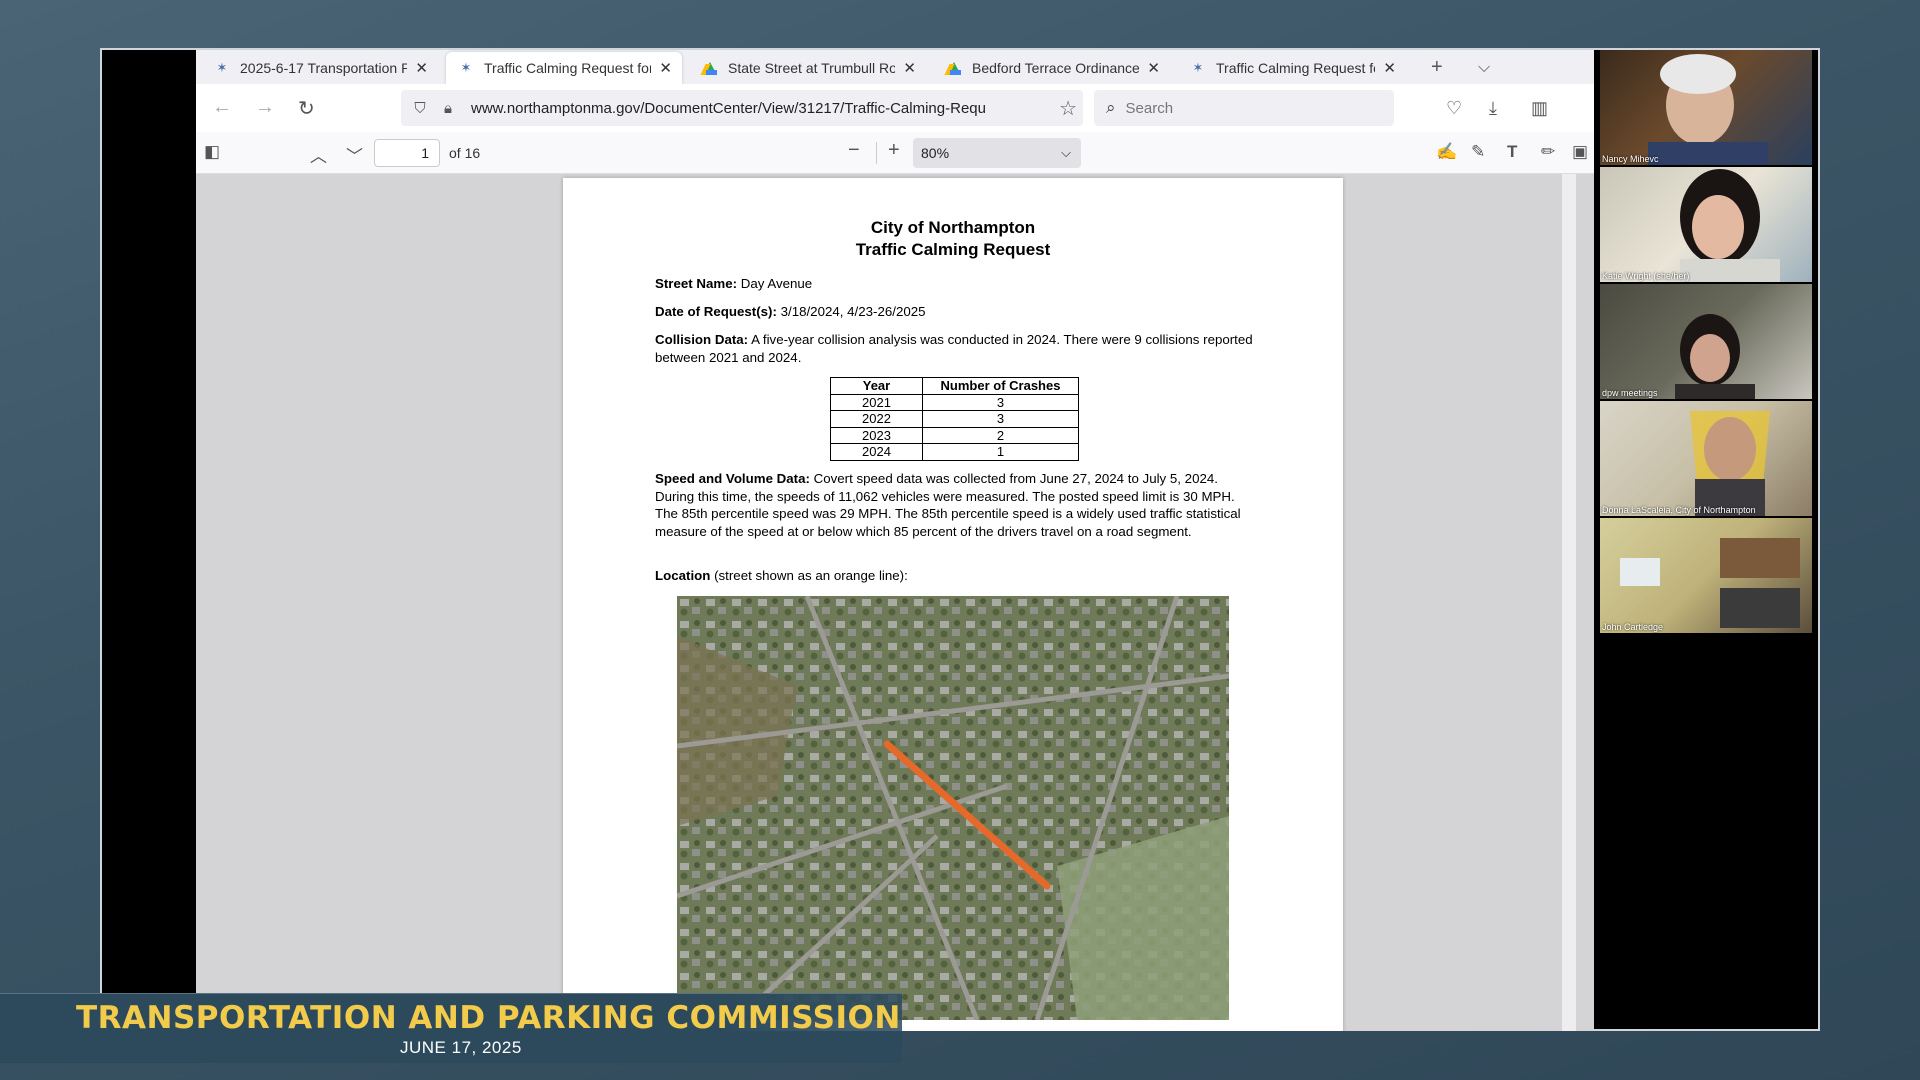  What do you see at coordinates (1446, 152) in the screenshot?
I see `signature-icon: ✍` at bounding box center [1446, 152].